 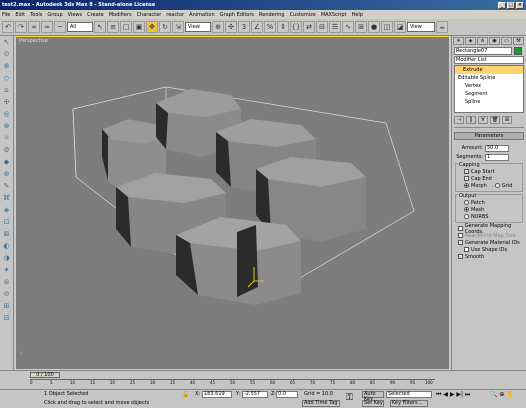 What do you see at coordinates (231, 27) in the screenshot?
I see `manipulate-icon: ✣` at bounding box center [231, 27].